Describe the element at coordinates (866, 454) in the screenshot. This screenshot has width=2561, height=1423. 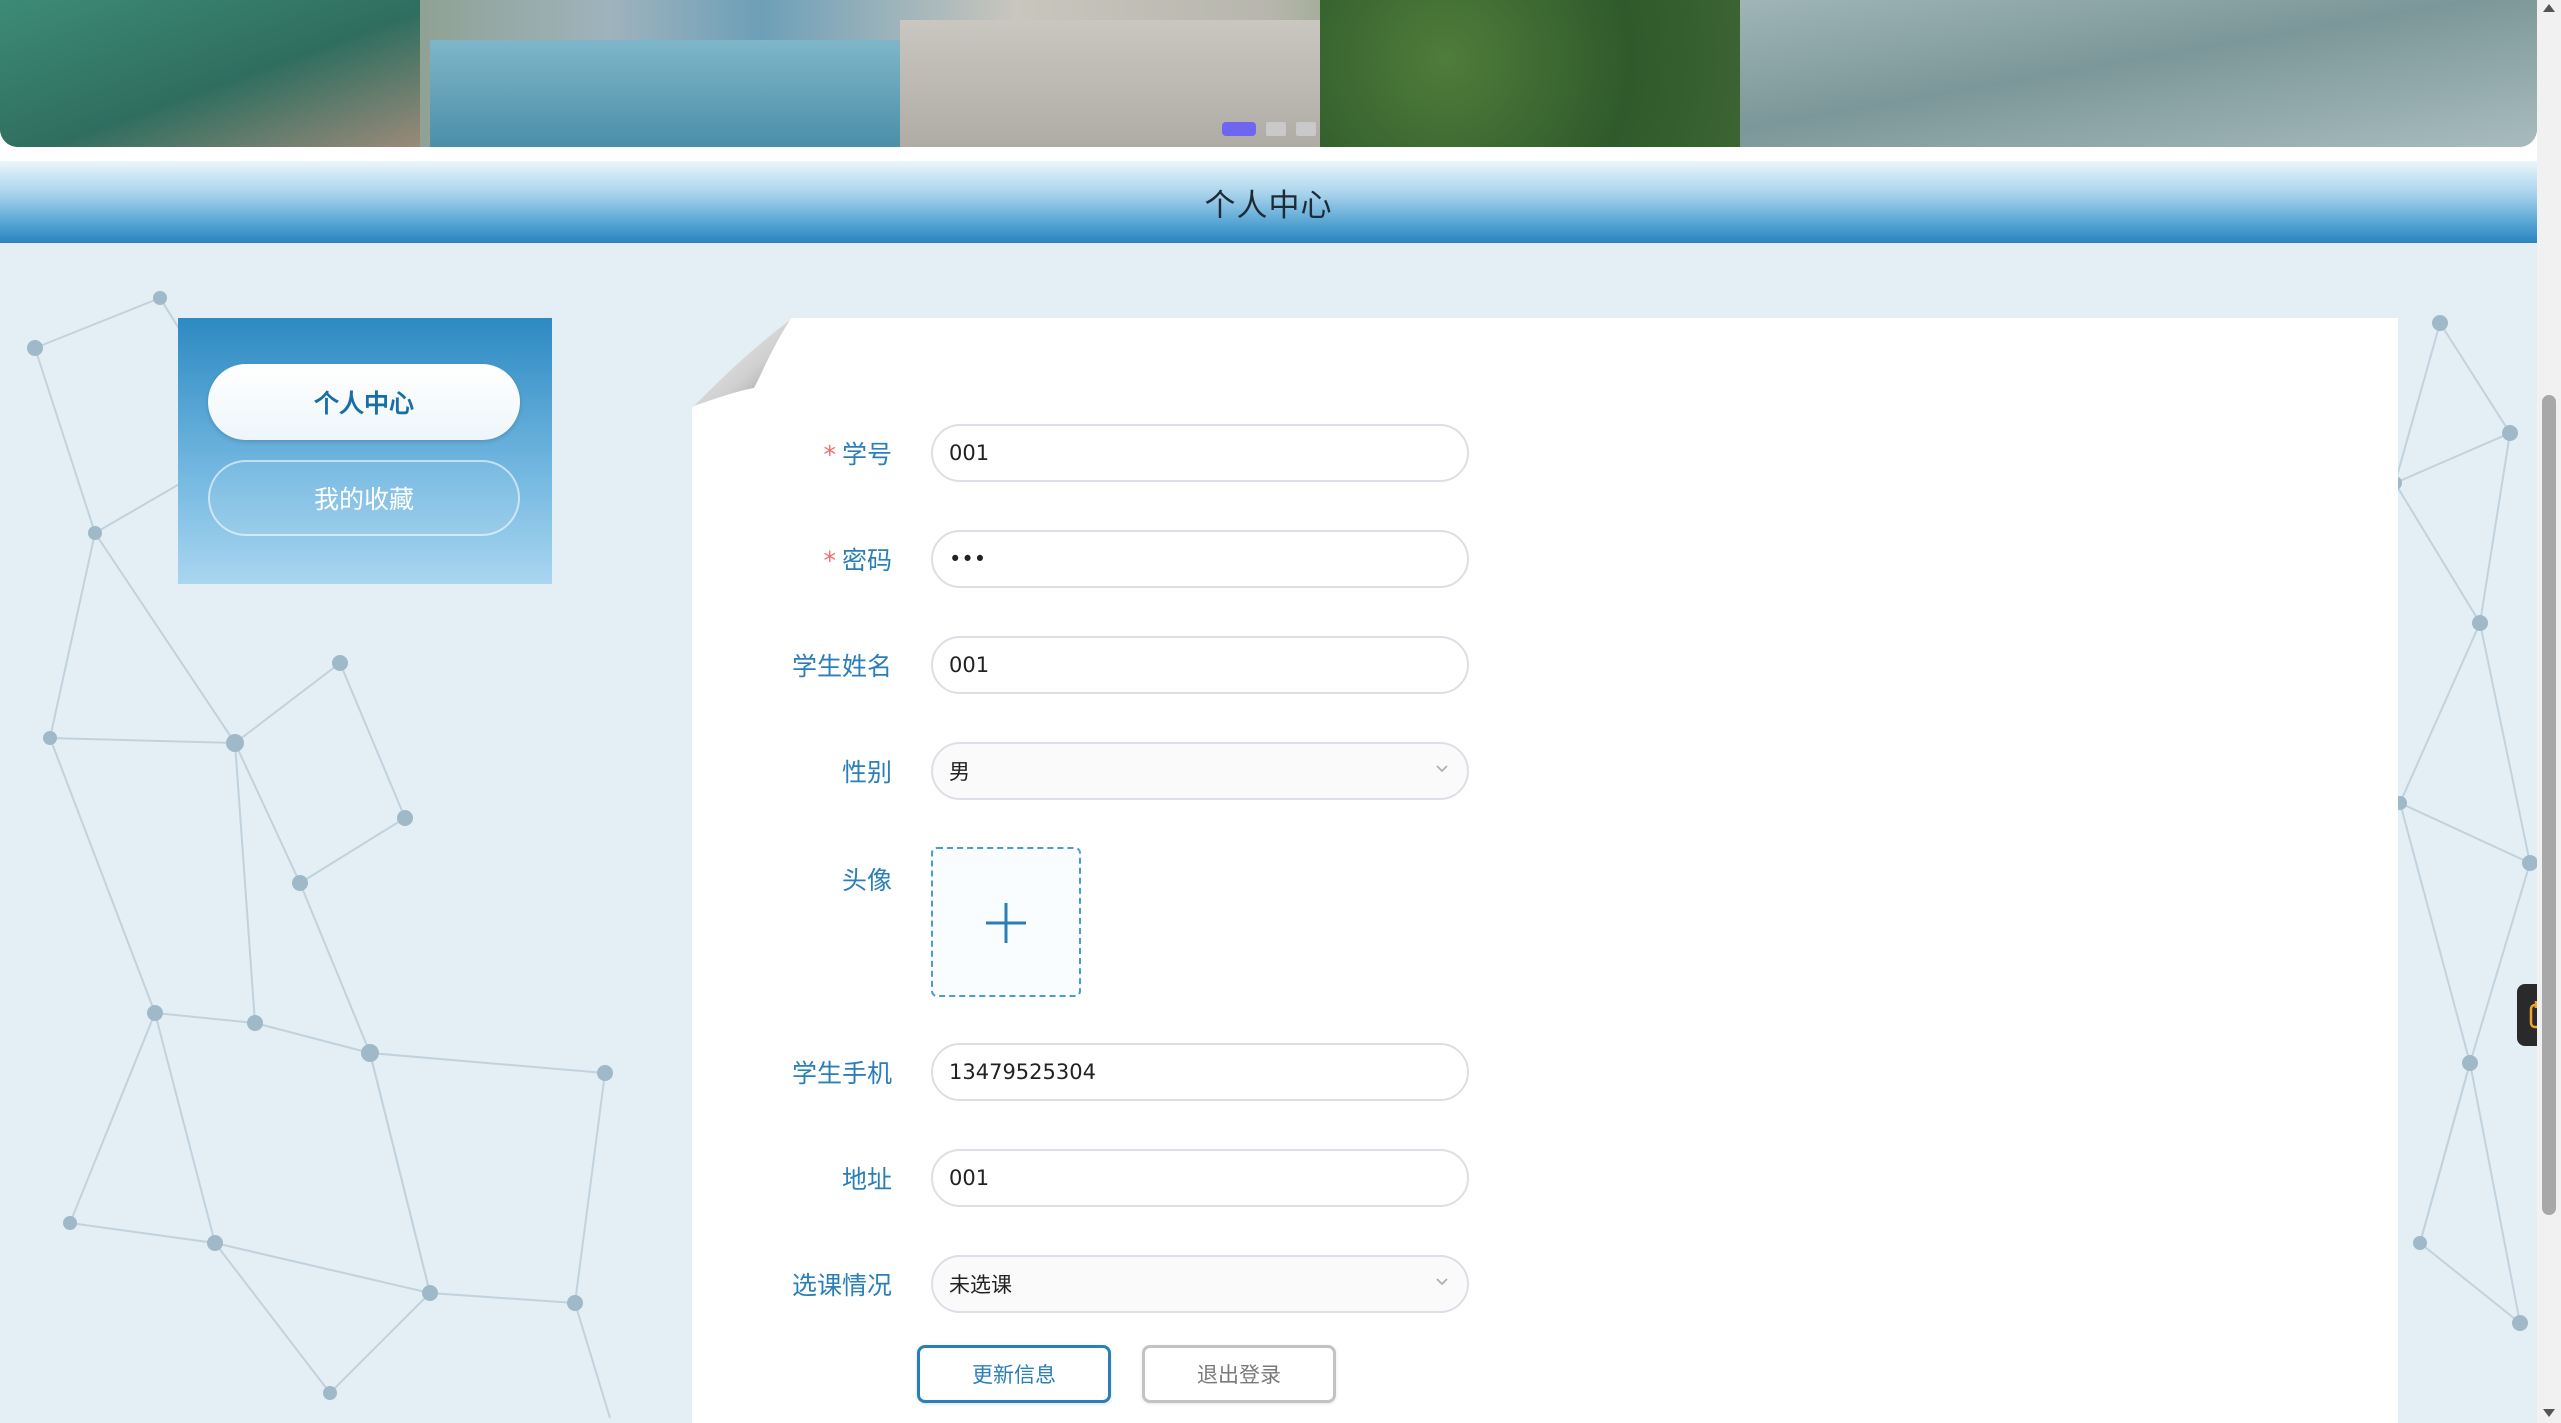
I see `student-no-label-text: 学号` at that location.